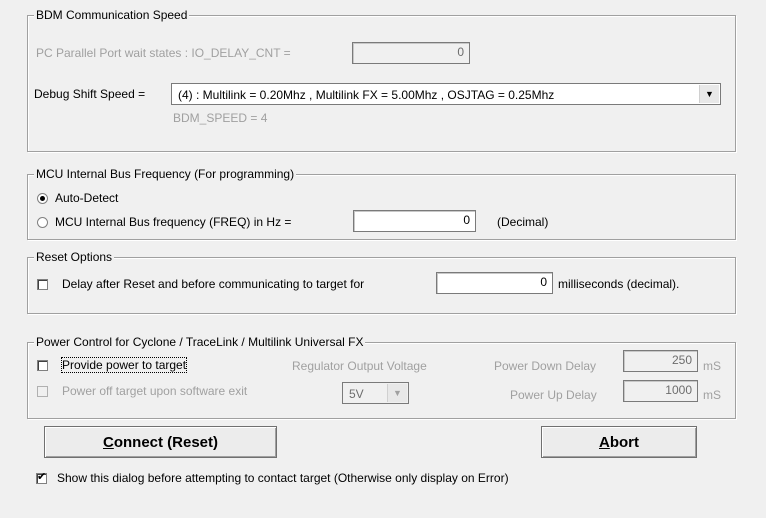 This screenshot has width=766, height=518. I want to click on connect-label: onnect (Reset), so click(166, 442).